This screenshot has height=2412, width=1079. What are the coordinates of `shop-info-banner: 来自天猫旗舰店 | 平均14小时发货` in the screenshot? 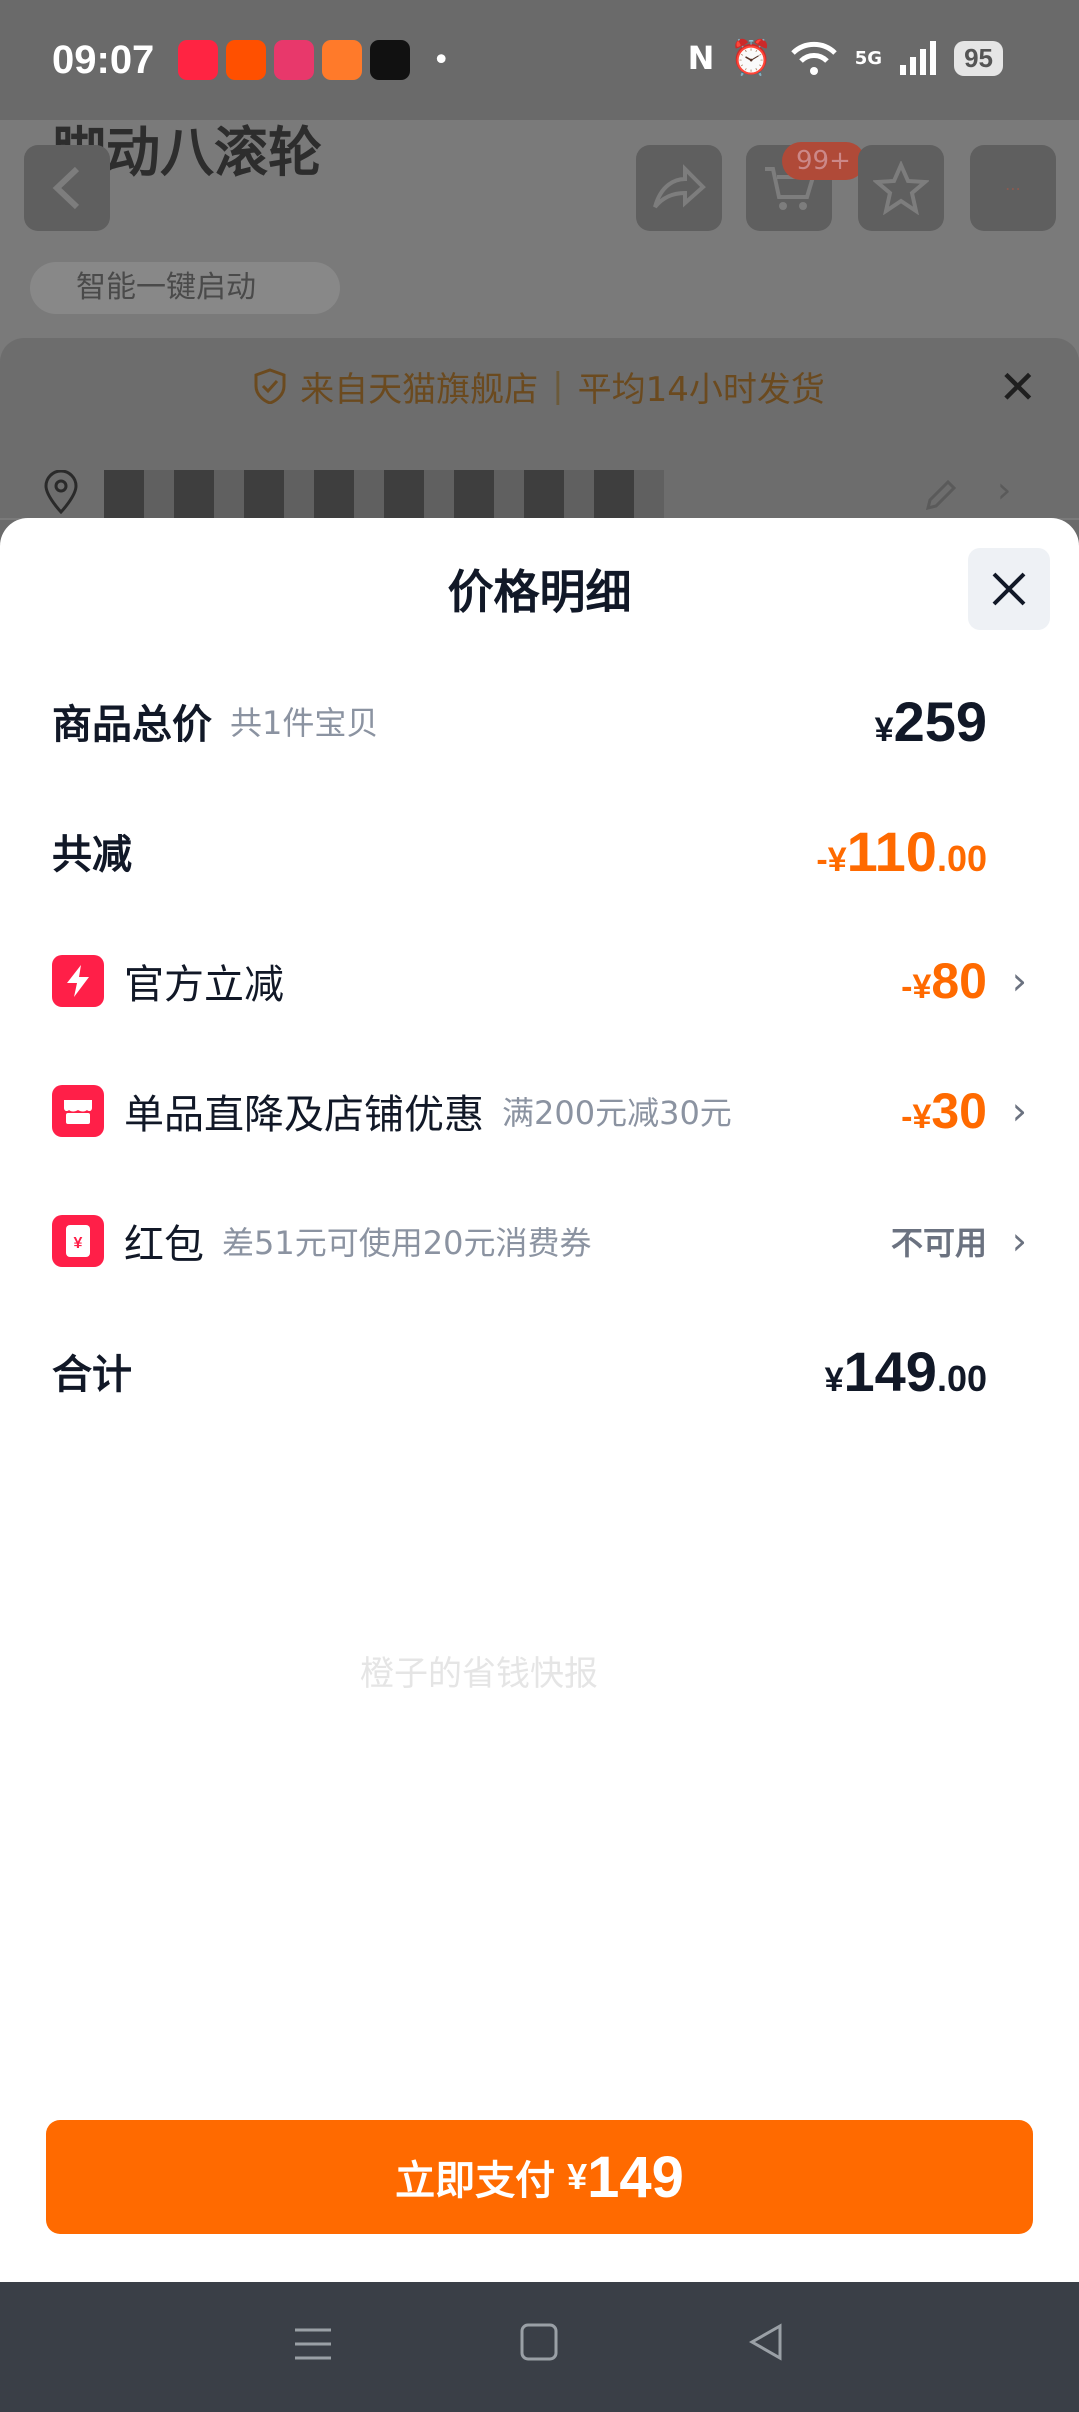 It's located at (539, 386).